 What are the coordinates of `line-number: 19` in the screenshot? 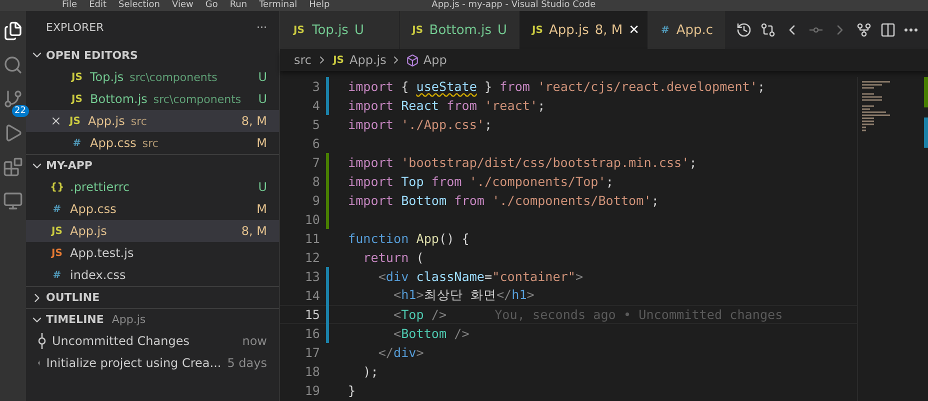 It's located at (312, 390).